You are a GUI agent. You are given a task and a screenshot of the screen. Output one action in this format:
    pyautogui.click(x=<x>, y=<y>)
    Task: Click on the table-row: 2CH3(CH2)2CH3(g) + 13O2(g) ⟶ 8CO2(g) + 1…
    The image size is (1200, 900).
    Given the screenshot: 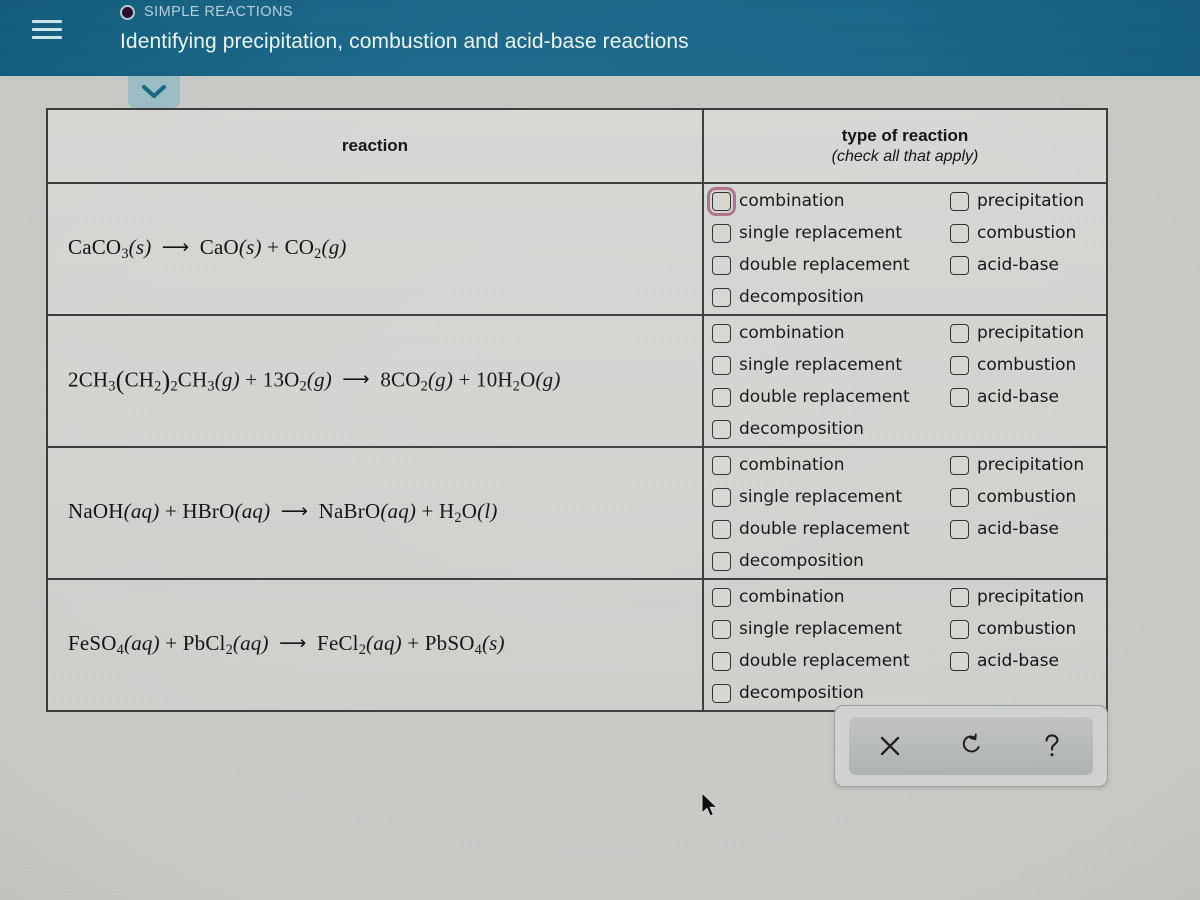 What is the action you would take?
    pyautogui.click(x=577, y=382)
    